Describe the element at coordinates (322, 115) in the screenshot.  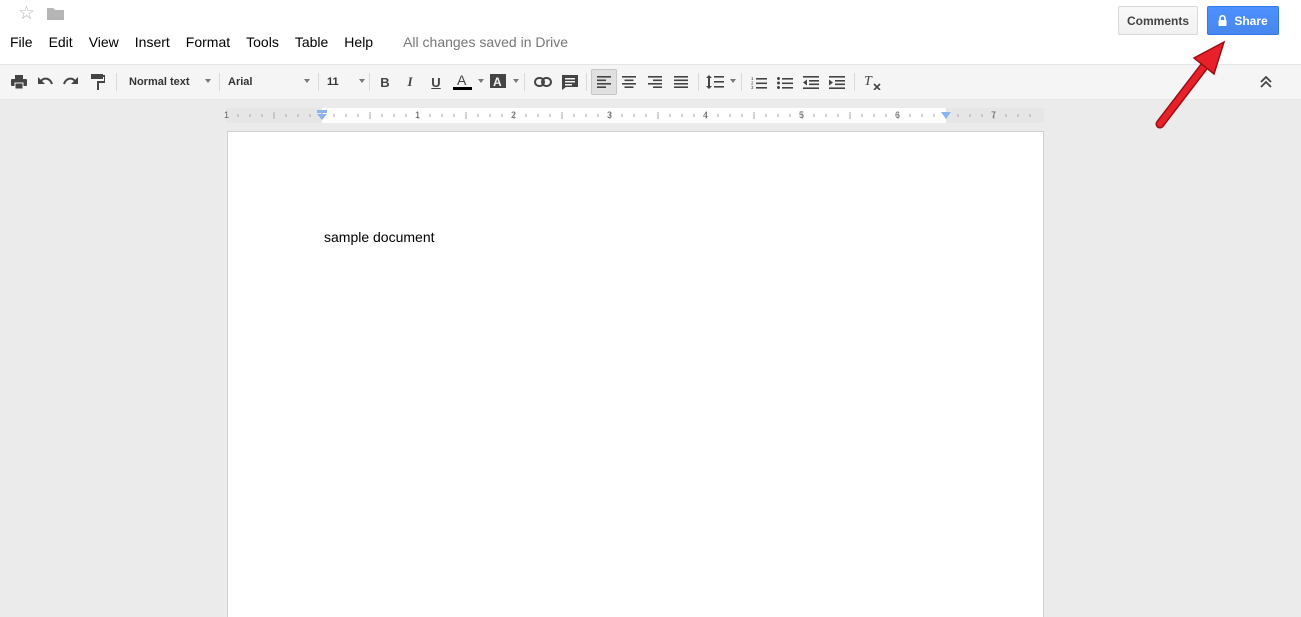
I see `left-indent-marker-icon` at that location.